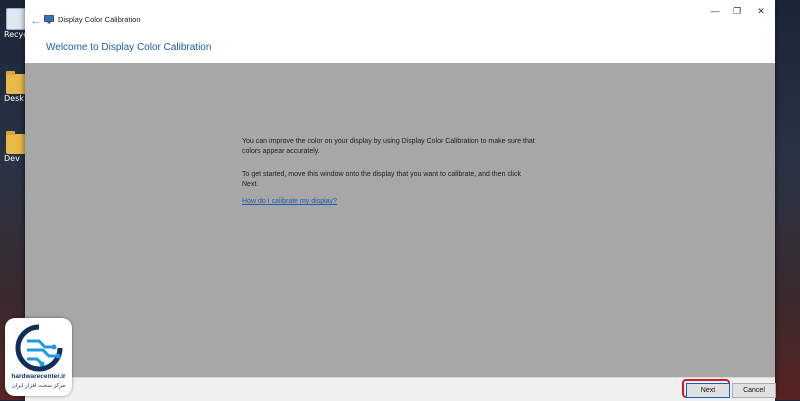  Describe the element at coordinates (715, 11) in the screenshot. I see `minimize-button: —` at that location.